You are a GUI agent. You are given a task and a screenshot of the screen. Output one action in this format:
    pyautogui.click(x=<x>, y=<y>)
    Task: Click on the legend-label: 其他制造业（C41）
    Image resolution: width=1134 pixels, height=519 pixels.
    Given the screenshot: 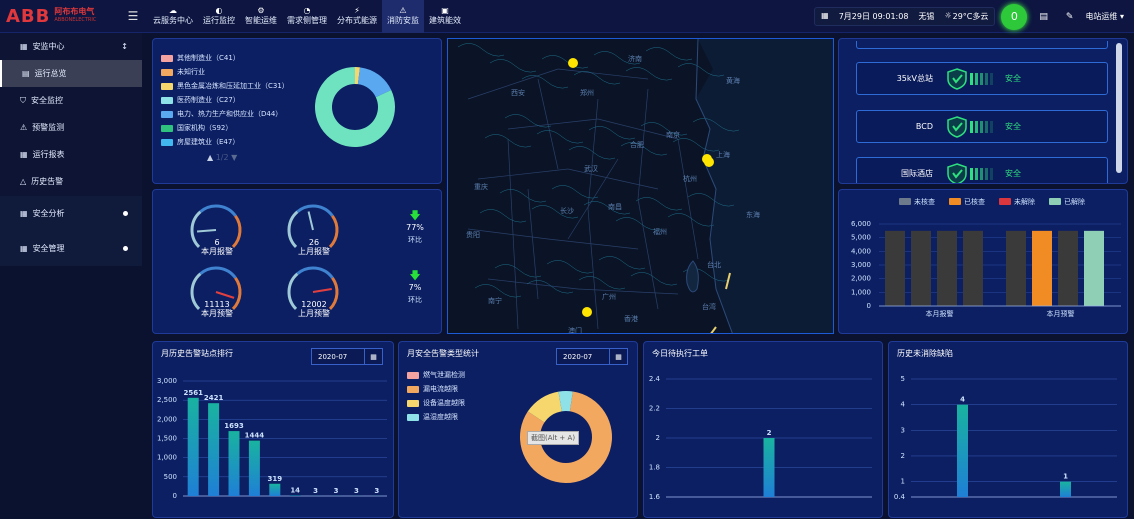 What is the action you would take?
    pyautogui.click(x=208, y=58)
    